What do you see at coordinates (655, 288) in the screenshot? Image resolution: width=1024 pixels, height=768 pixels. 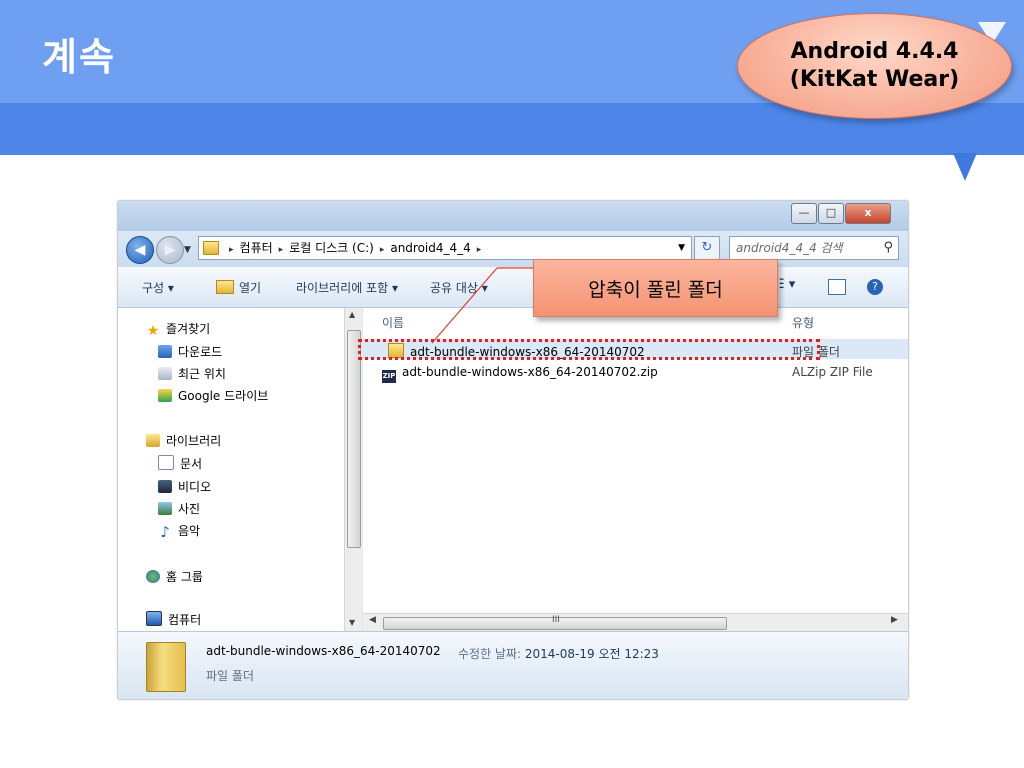 I see `extracted-folder-callout: 압축이 풀린 폴더` at bounding box center [655, 288].